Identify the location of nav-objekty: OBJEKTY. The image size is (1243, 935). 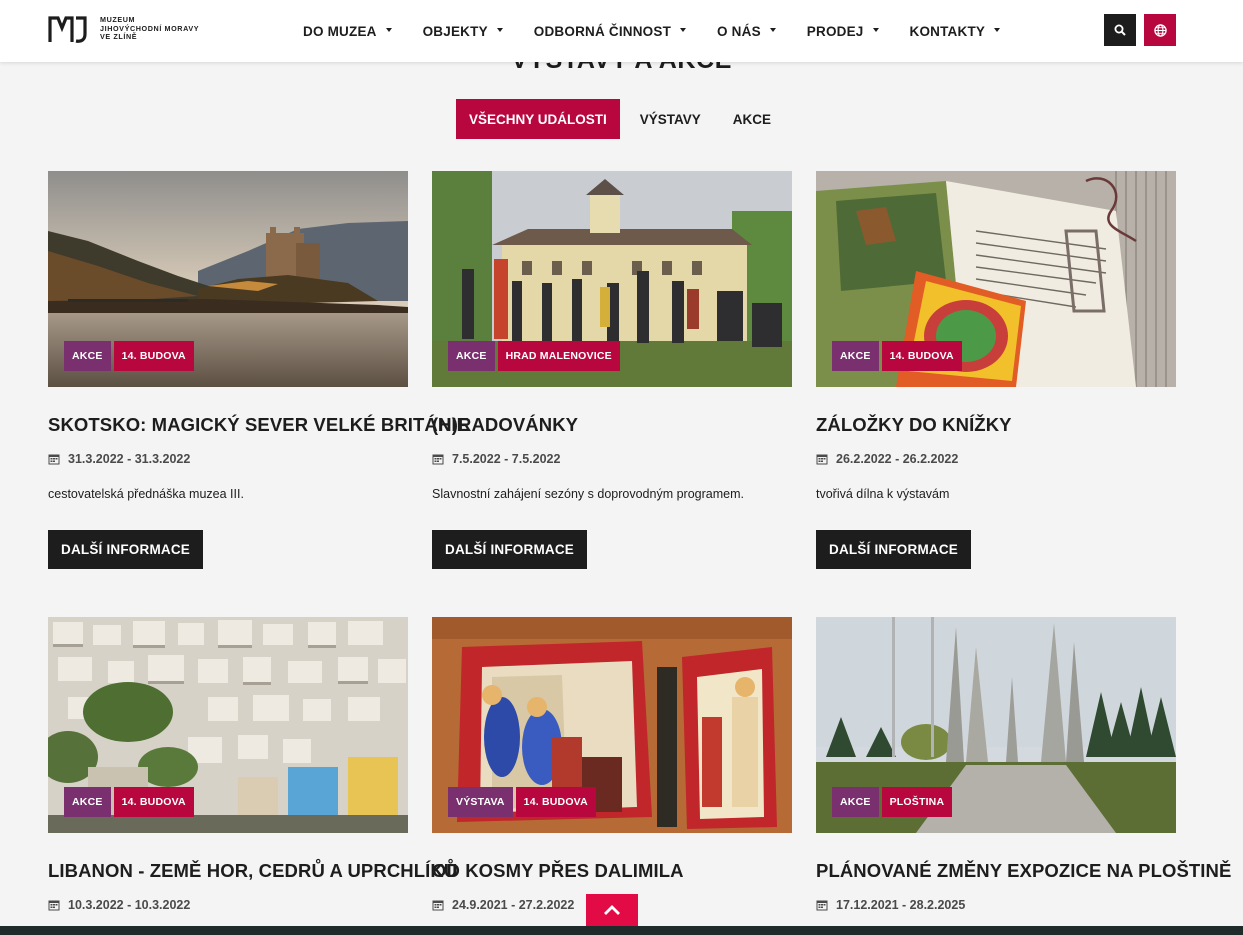
(463, 31).